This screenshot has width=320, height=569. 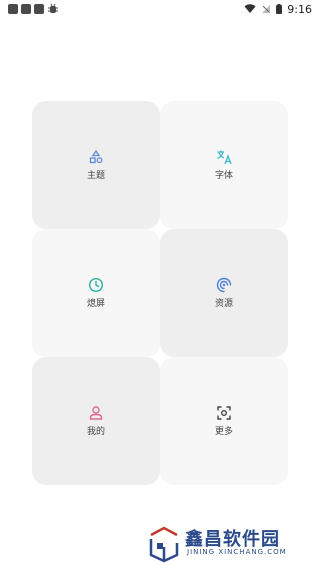 What do you see at coordinates (250, 8) in the screenshot?
I see `wifi-icon` at bounding box center [250, 8].